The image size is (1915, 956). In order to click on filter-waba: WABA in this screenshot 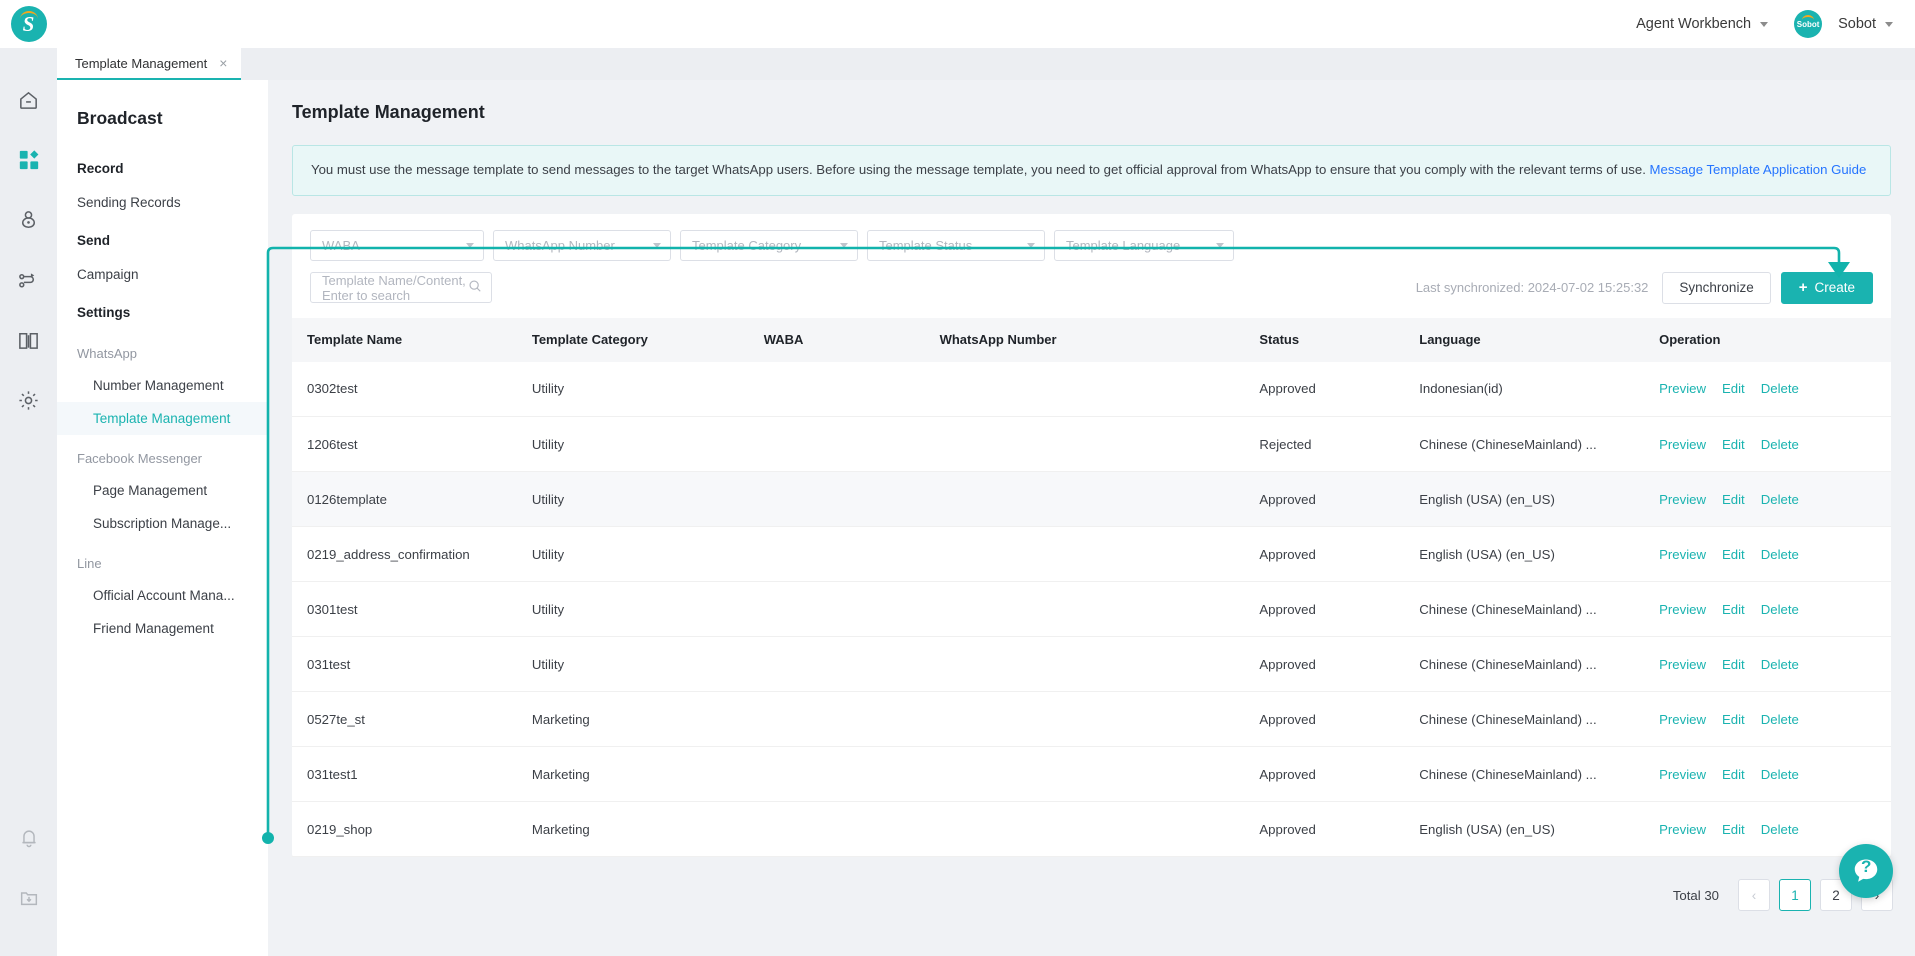, I will do `click(397, 245)`.